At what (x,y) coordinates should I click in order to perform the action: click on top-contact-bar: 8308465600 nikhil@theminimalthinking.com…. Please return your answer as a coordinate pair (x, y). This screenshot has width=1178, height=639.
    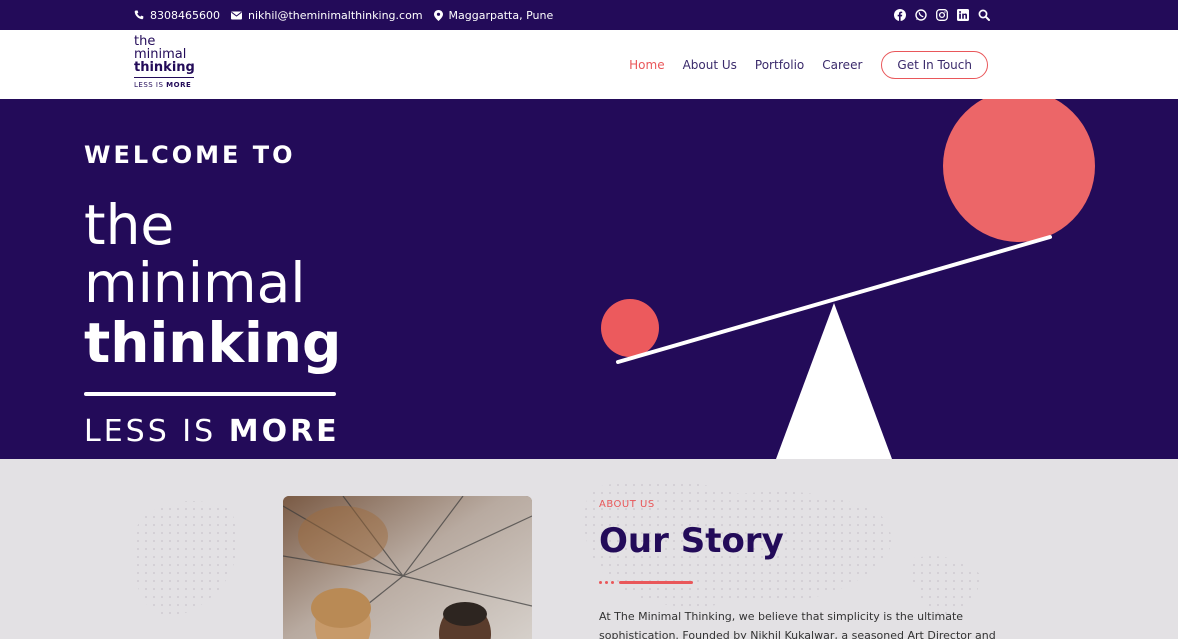
    Looking at the image, I should click on (589, 15).